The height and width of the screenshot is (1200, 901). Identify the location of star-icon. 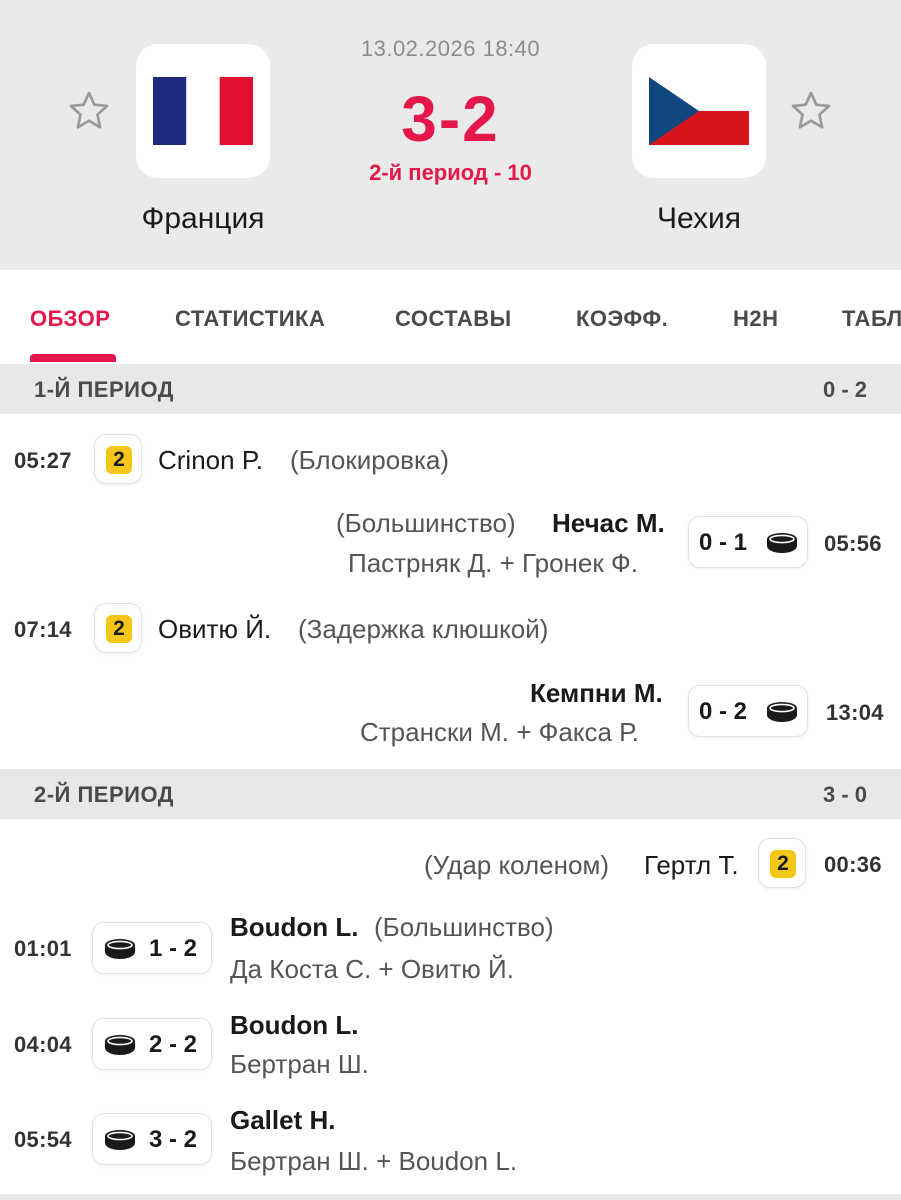
(811, 111).